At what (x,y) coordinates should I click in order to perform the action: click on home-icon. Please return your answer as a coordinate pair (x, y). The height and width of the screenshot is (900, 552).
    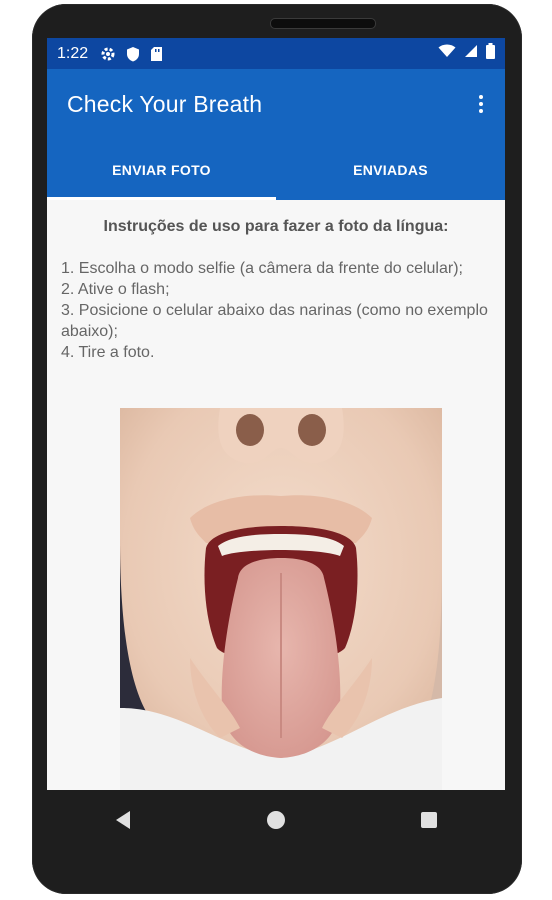
    Looking at the image, I should click on (276, 820).